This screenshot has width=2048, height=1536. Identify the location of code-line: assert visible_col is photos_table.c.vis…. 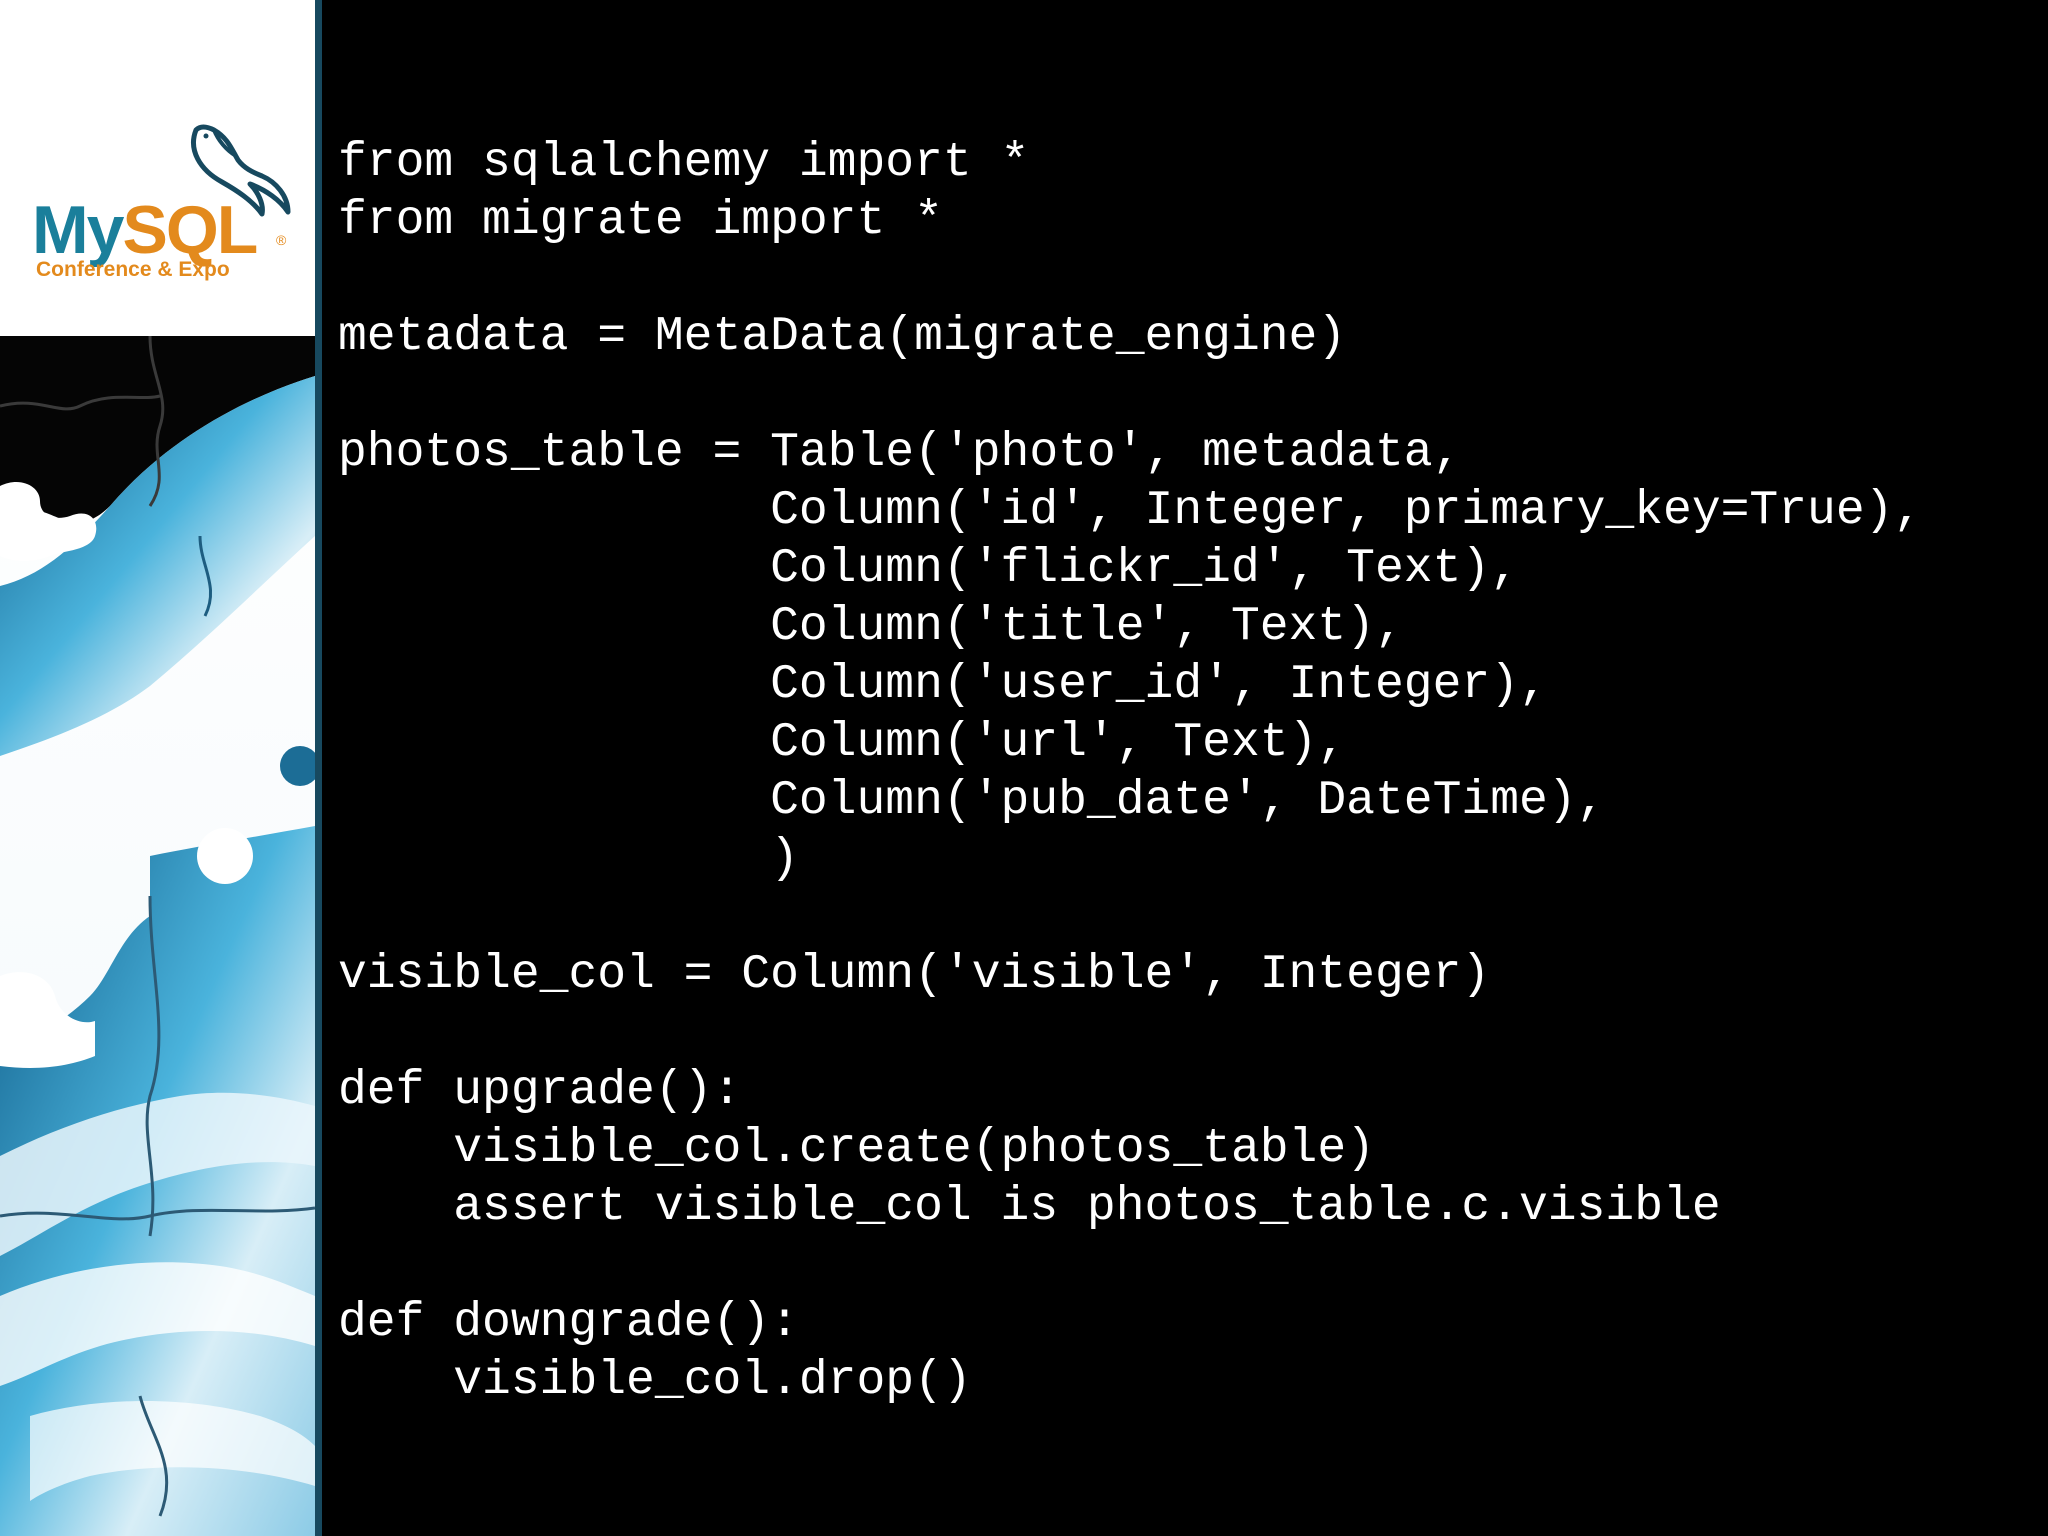
(1029, 1207).